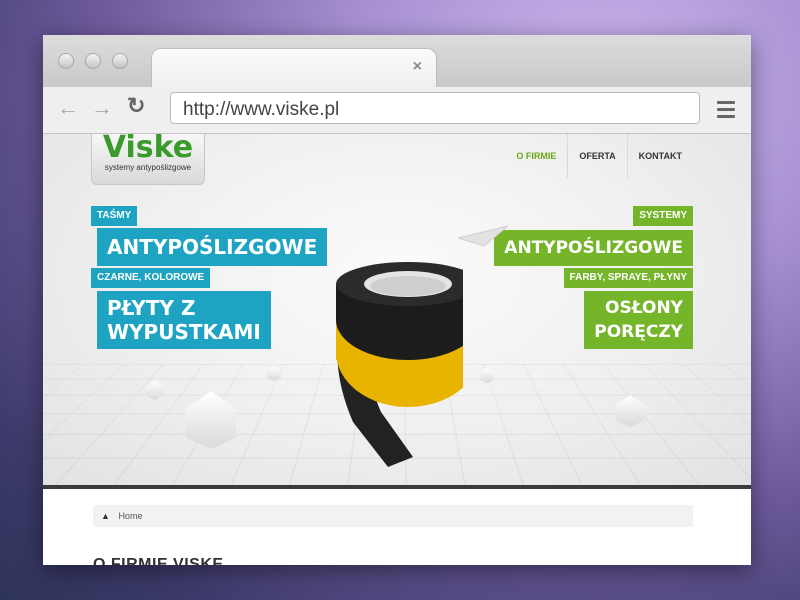  I want to click on breadcrumb-home: Home, so click(130, 516).